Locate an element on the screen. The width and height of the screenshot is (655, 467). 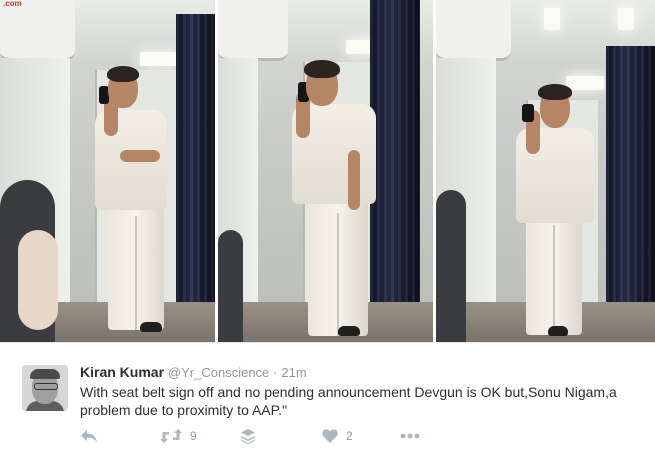
author-handle: @Yr_Conscience is located at coordinates (218, 372).